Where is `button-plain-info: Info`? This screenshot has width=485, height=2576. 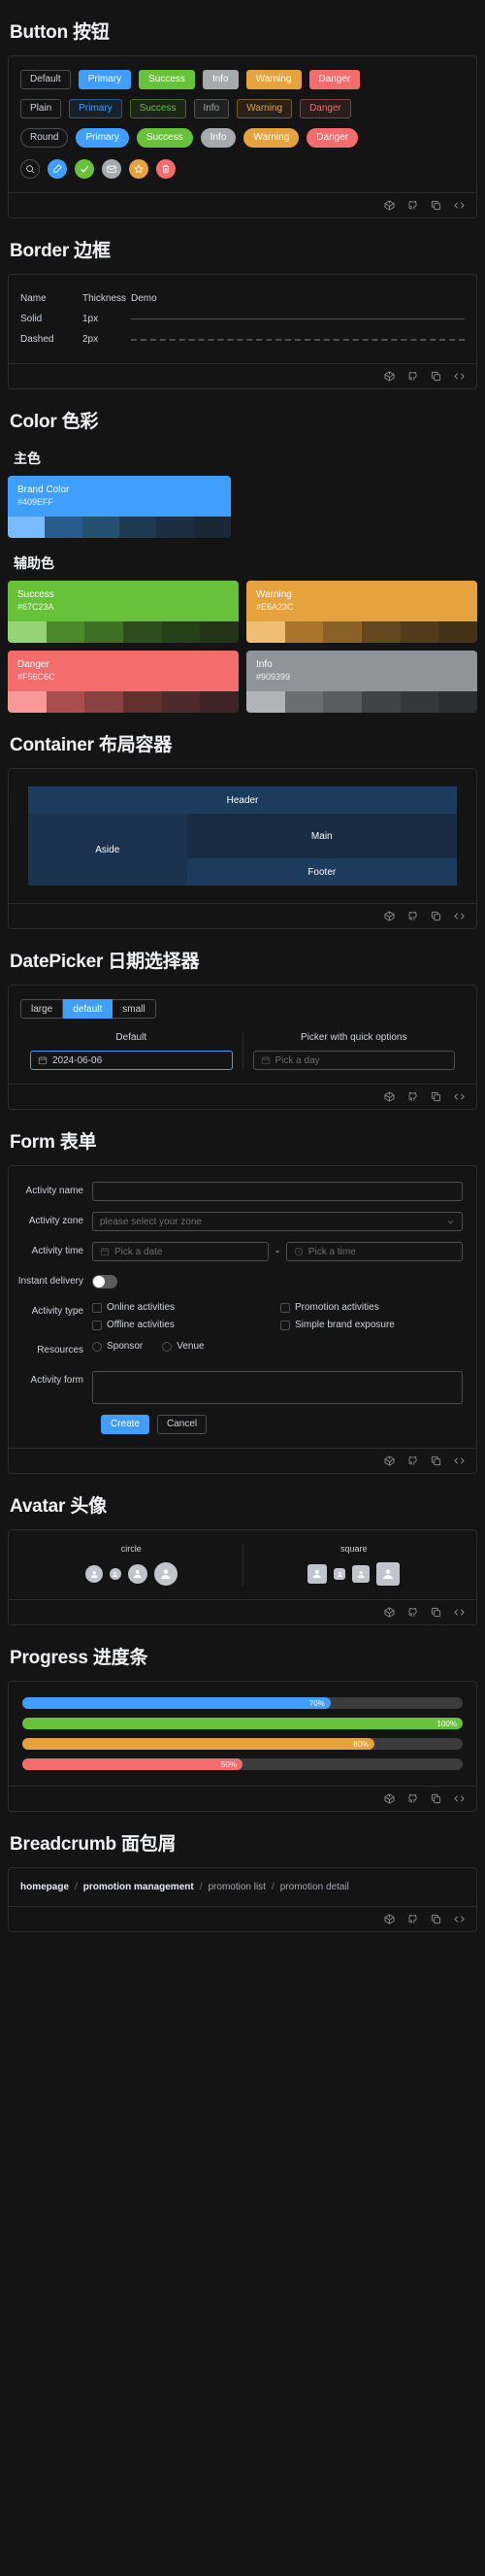 button-plain-info: Info is located at coordinates (211, 109).